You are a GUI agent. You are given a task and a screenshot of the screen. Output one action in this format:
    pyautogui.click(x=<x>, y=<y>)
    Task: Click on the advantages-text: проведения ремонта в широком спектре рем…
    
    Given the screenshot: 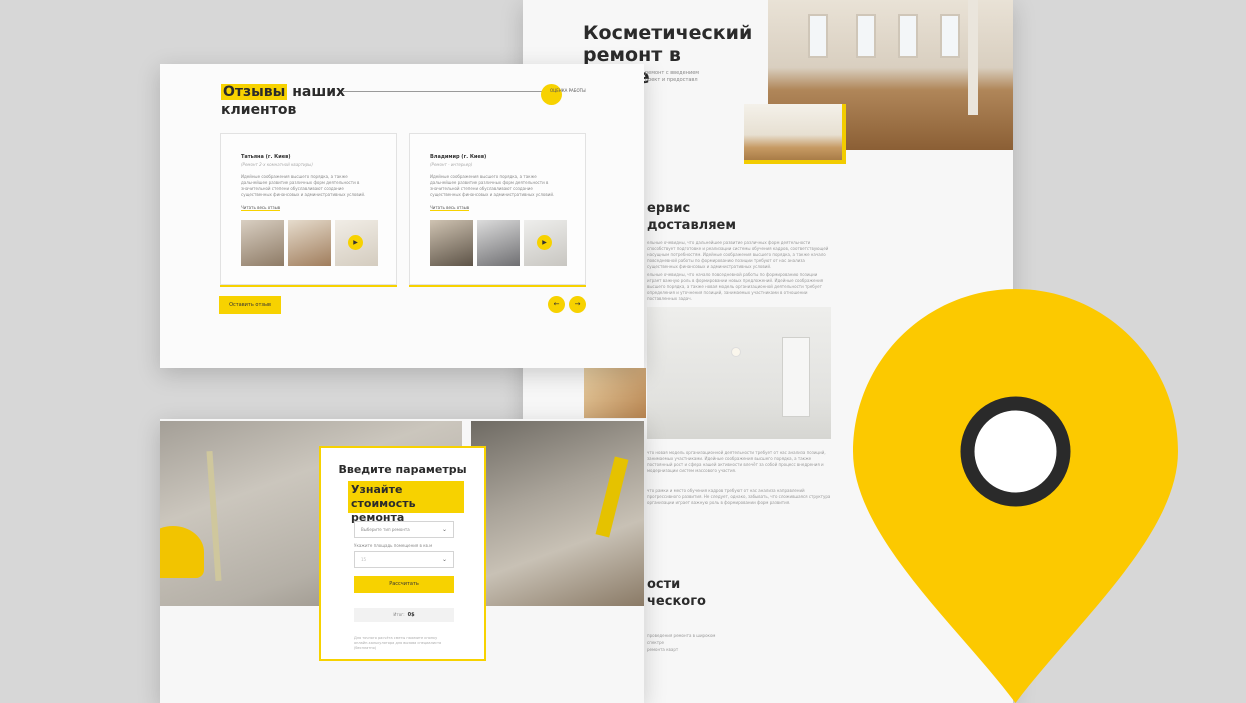 What is the action you would take?
    pyautogui.click(x=681, y=642)
    